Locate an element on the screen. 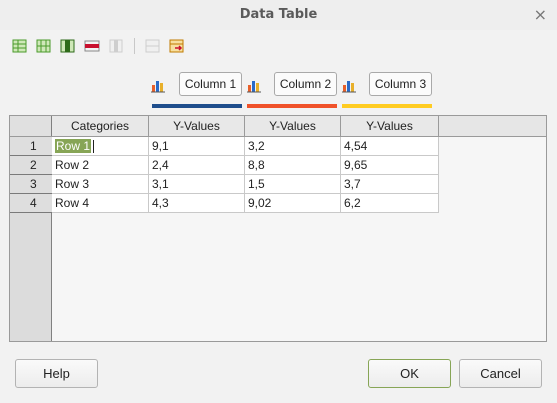  insert-series-button is located at coordinates (44, 46).